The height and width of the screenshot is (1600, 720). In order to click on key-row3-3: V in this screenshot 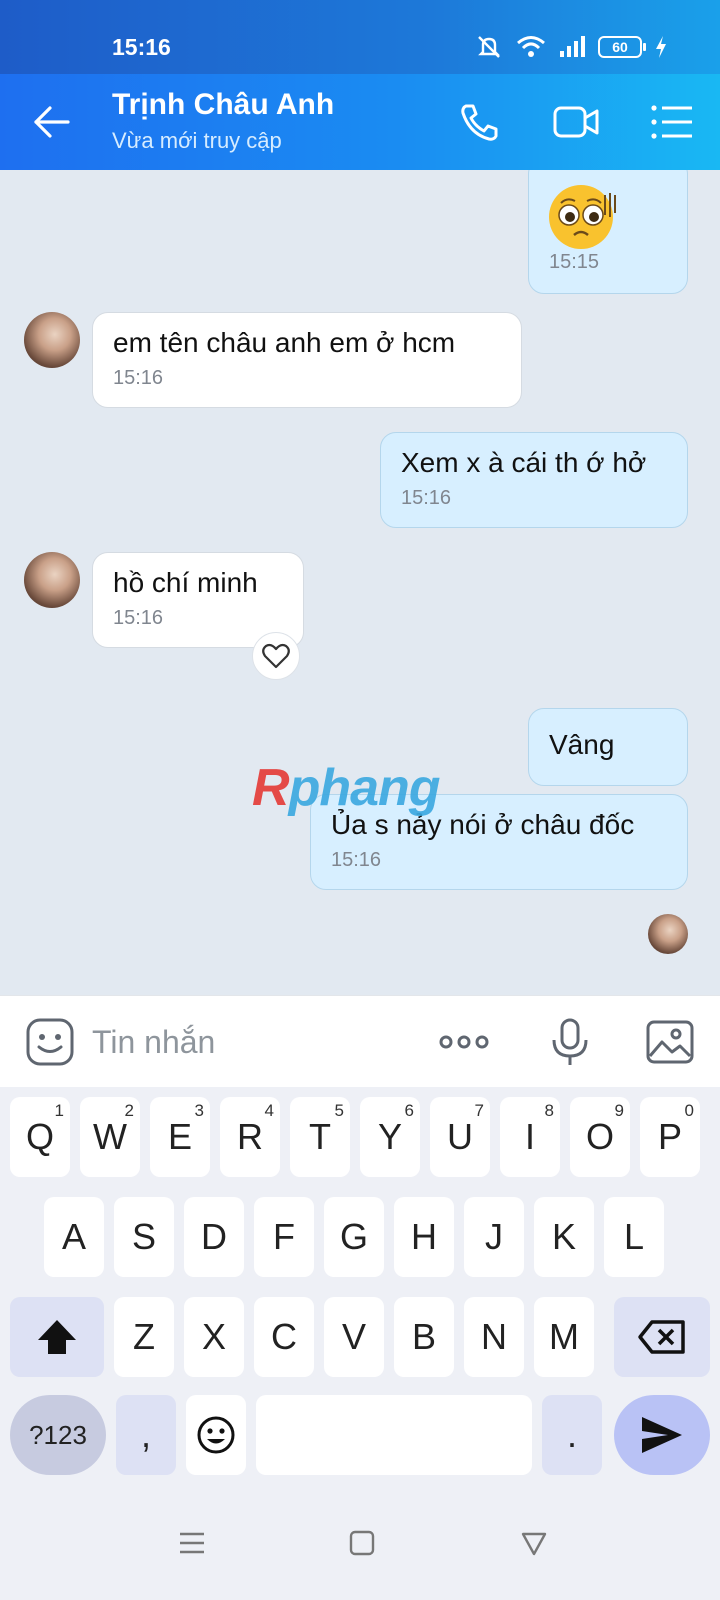, I will do `click(354, 1337)`.